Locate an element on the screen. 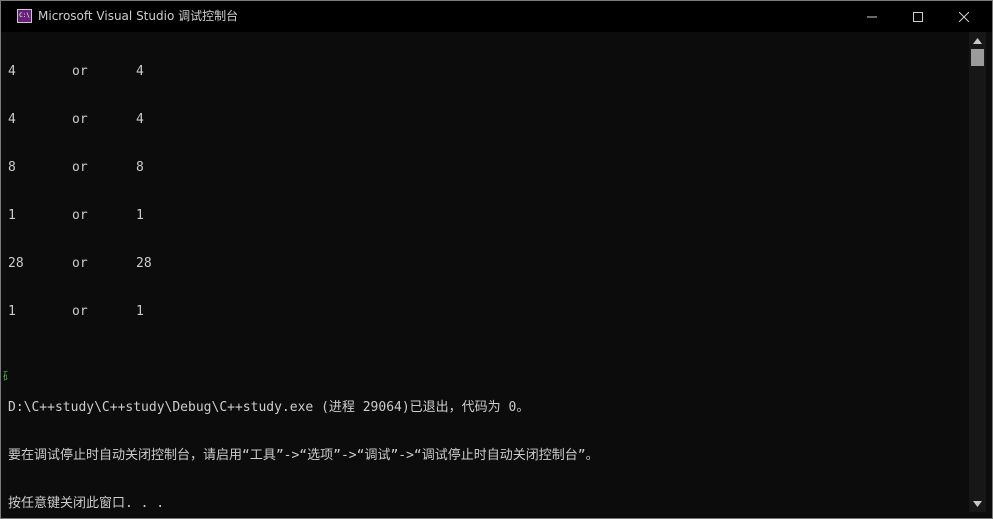 This screenshot has height=519, width=993. vertical-scrollbar is located at coordinates (977, 272).